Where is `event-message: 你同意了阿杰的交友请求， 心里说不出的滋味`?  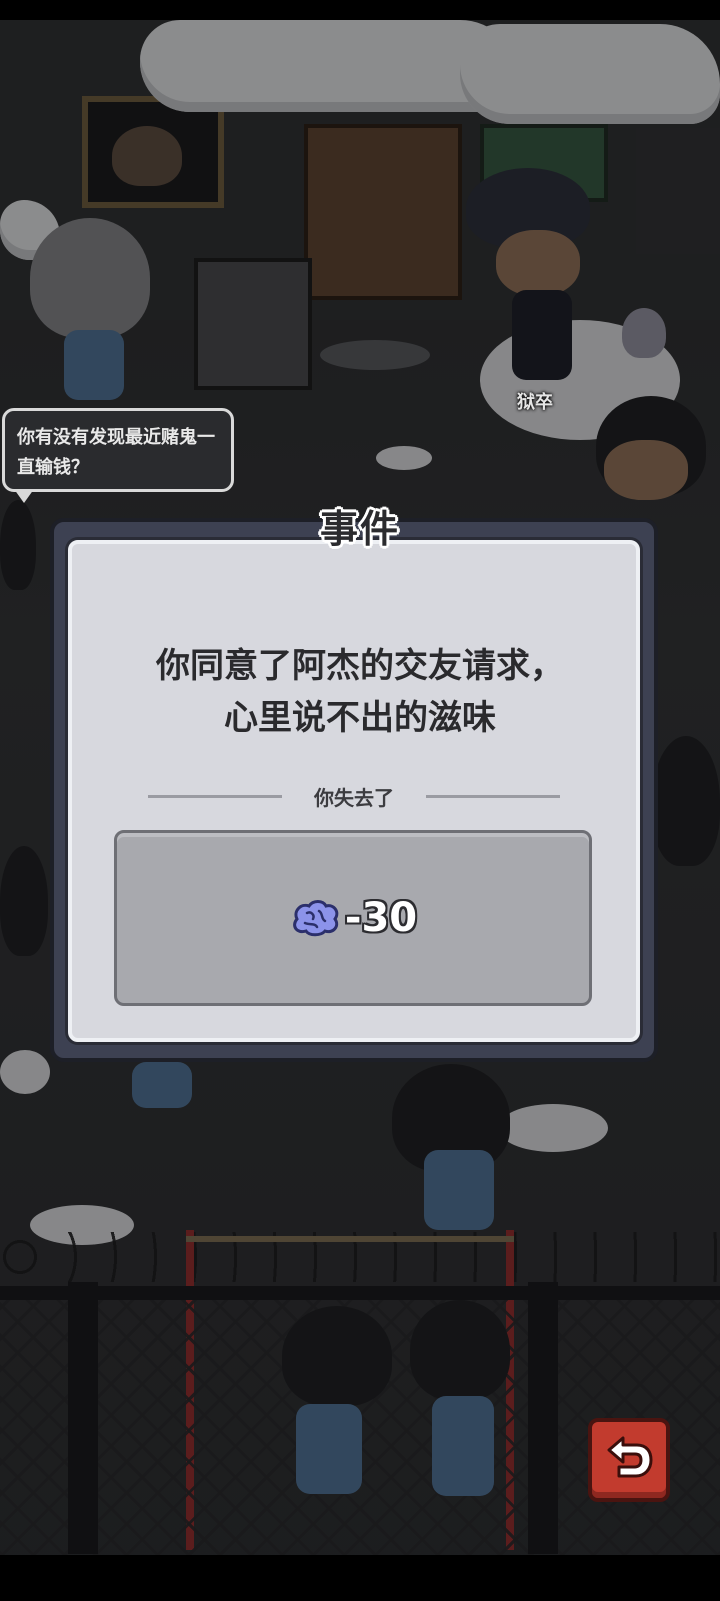 event-message: 你同意了阿杰的交友请求， 心里说不出的滋味 is located at coordinates (360, 692).